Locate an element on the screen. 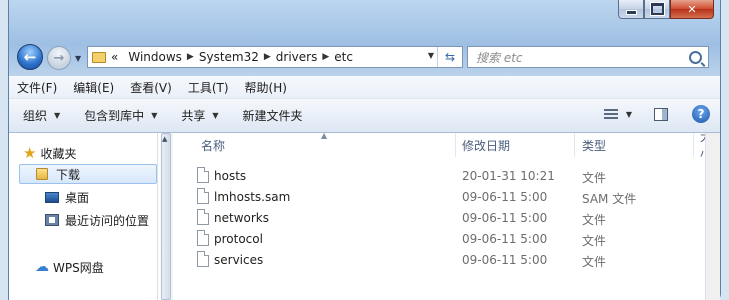 This screenshot has height=300, width=729. refresh-icon: ⇆ is located at coordinates (450, 57).